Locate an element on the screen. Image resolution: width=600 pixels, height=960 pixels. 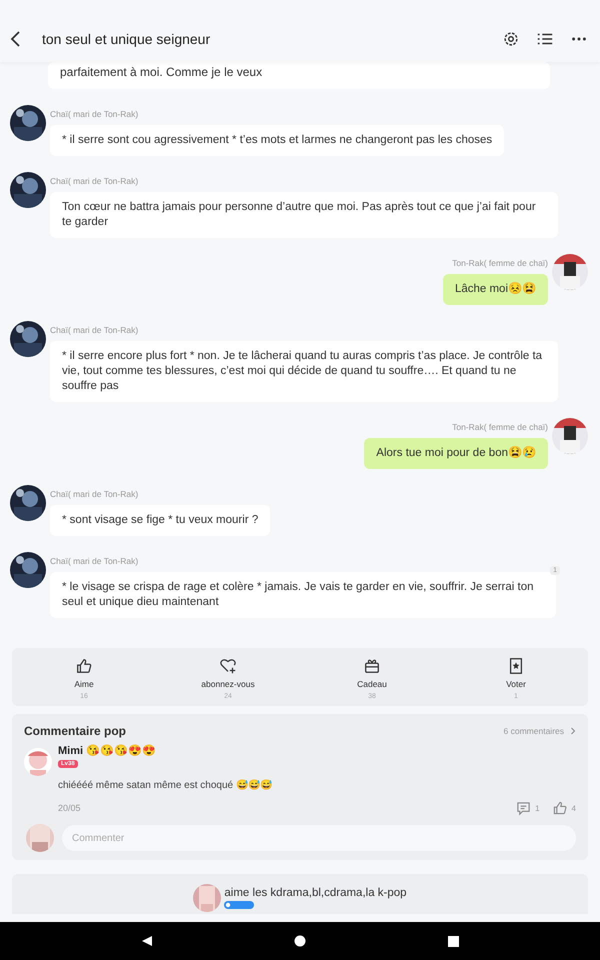
recents-icon is located at coordinates (454, 941).